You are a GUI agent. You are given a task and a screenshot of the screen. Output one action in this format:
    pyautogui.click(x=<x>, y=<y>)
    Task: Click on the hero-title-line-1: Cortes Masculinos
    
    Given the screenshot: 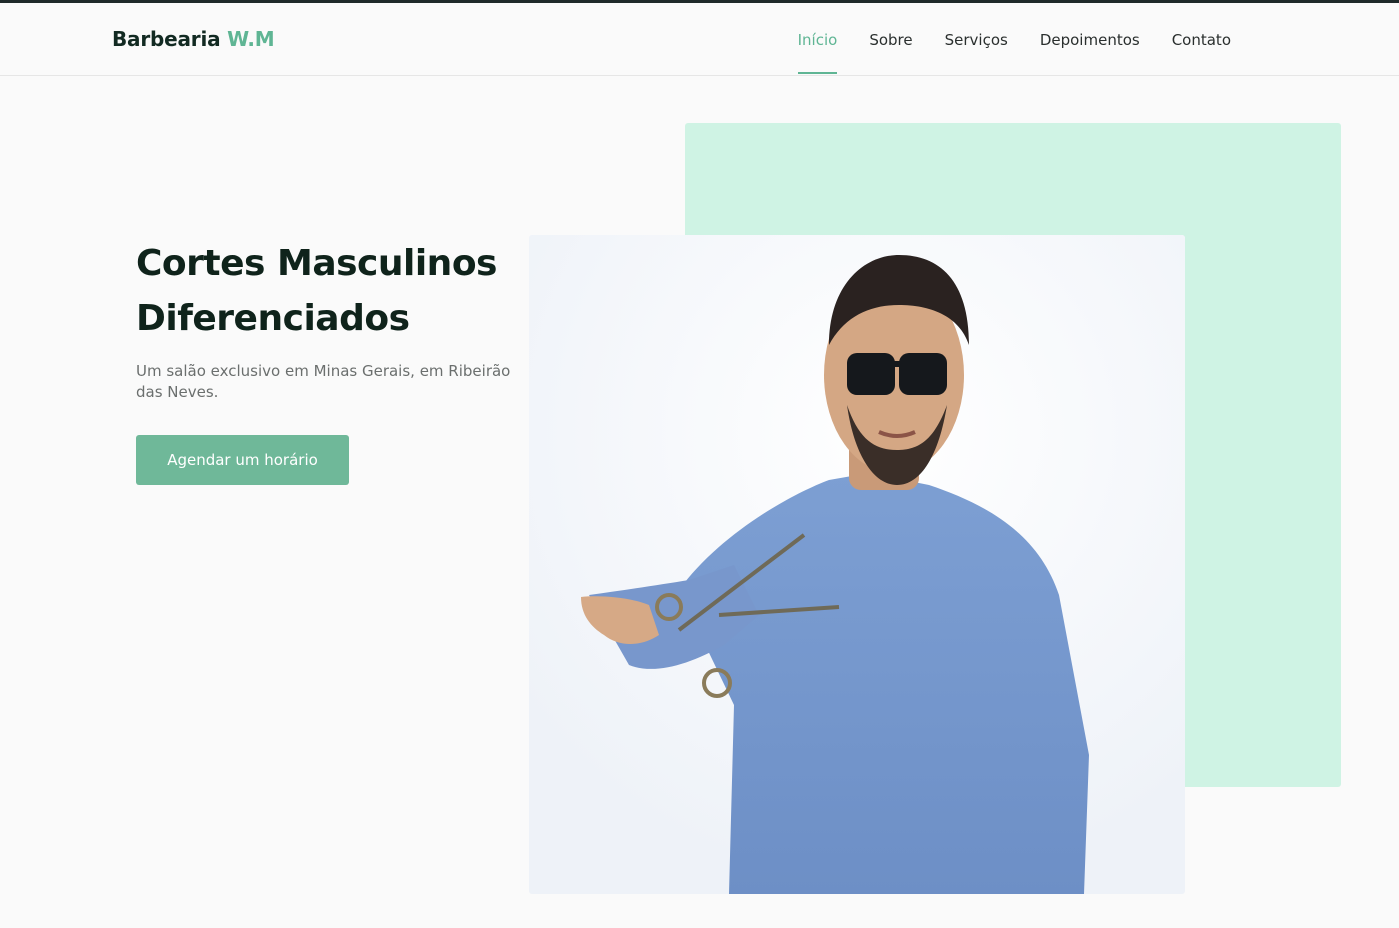 What is the action you would take?
    pyautogui.click(x=316, y=263)
    